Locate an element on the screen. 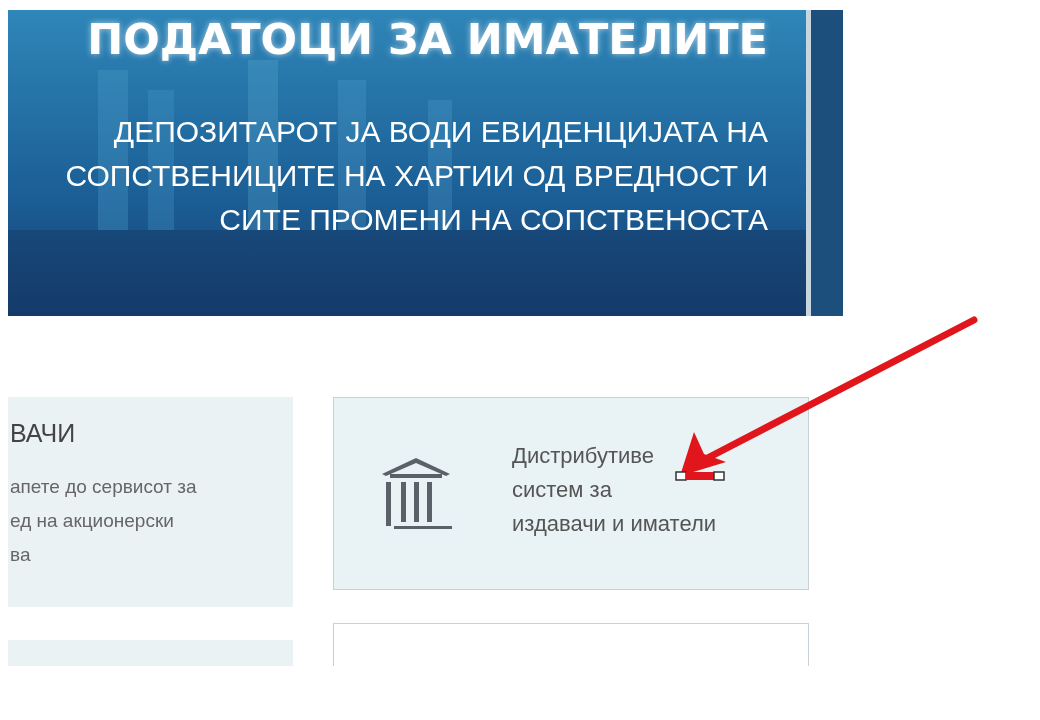 The height and width of the screenshot is (720, 1040). card-text: издавачи и иматели is located at coordinates (614, 523).